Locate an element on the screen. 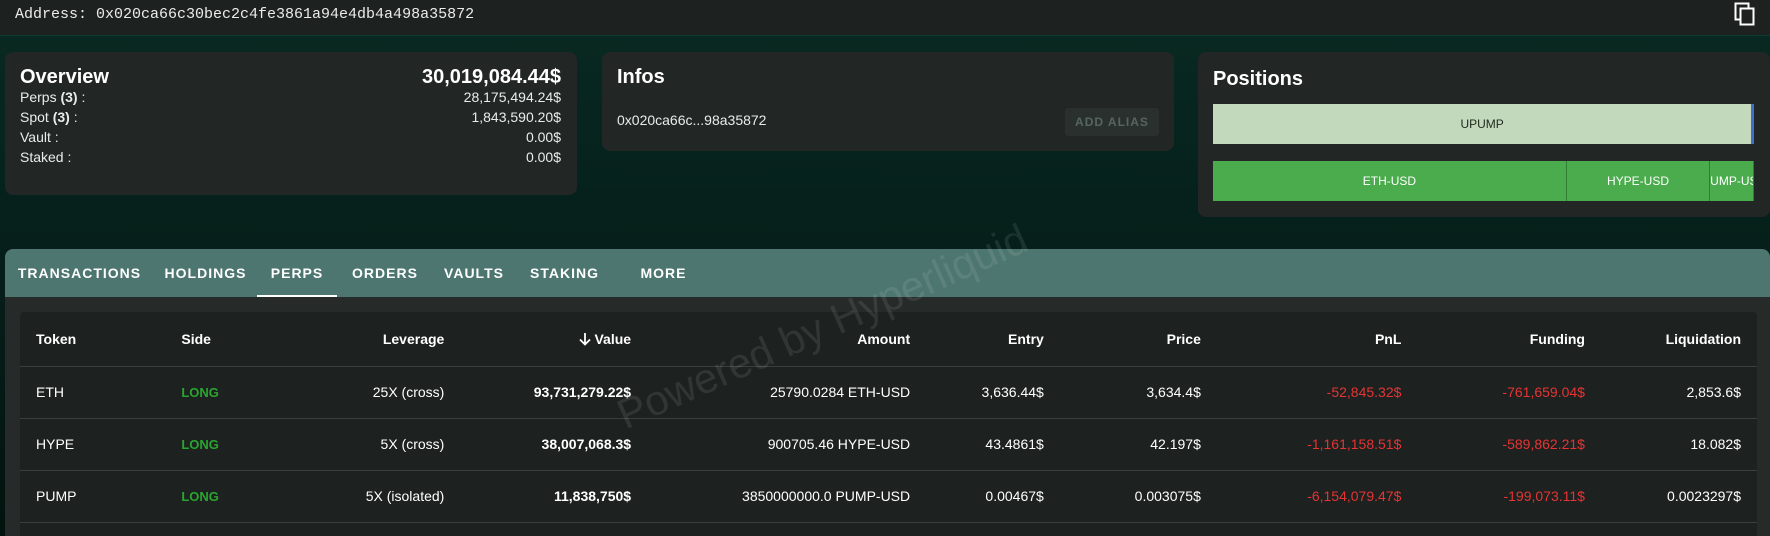  perp-position-label: ETH-USD is located at coordinates (1389, 181).